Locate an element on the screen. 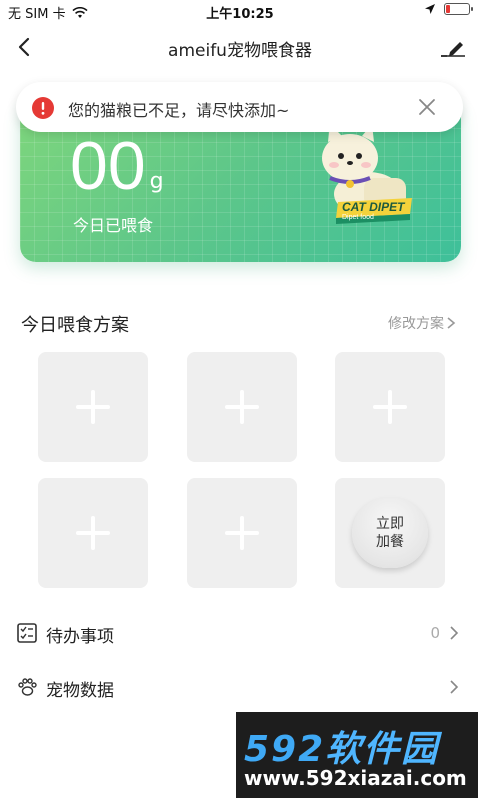 This screenshot has height=800, width=480. modify-plan-link: 修改方案 is located at coordinates (422, 323).